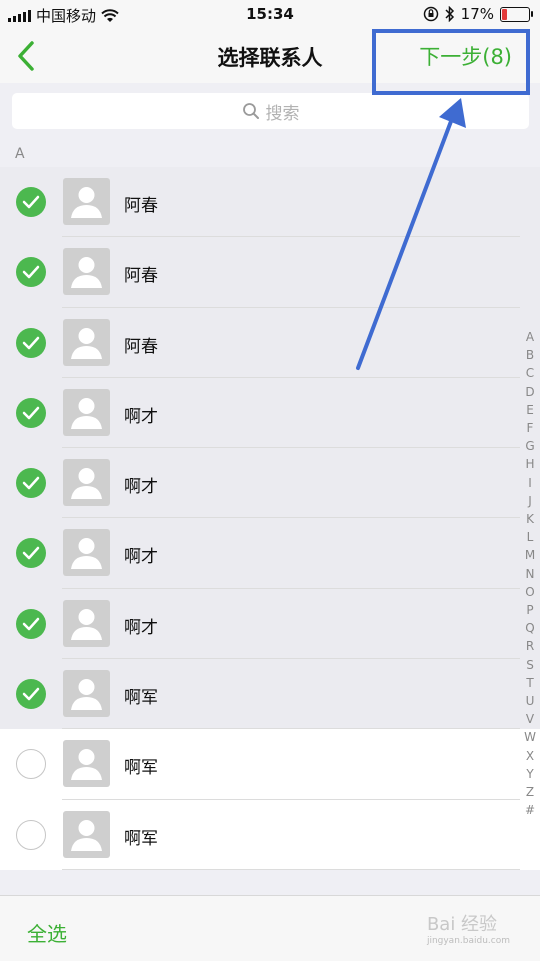  I want to click on index-letter: V, so click(530, 719).